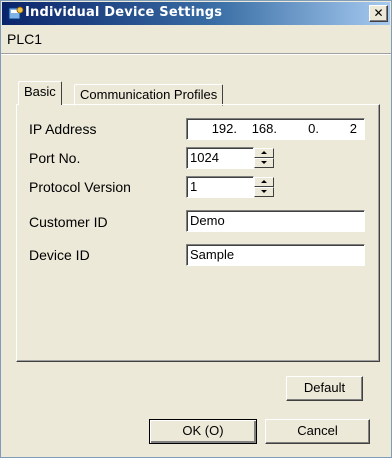 The height and width of the screenshot is (458, 392). What do you see at coordinates (203, 431) in the screenshot?
I see `ok-button: OK (O)` at bounding box center [203, 431].